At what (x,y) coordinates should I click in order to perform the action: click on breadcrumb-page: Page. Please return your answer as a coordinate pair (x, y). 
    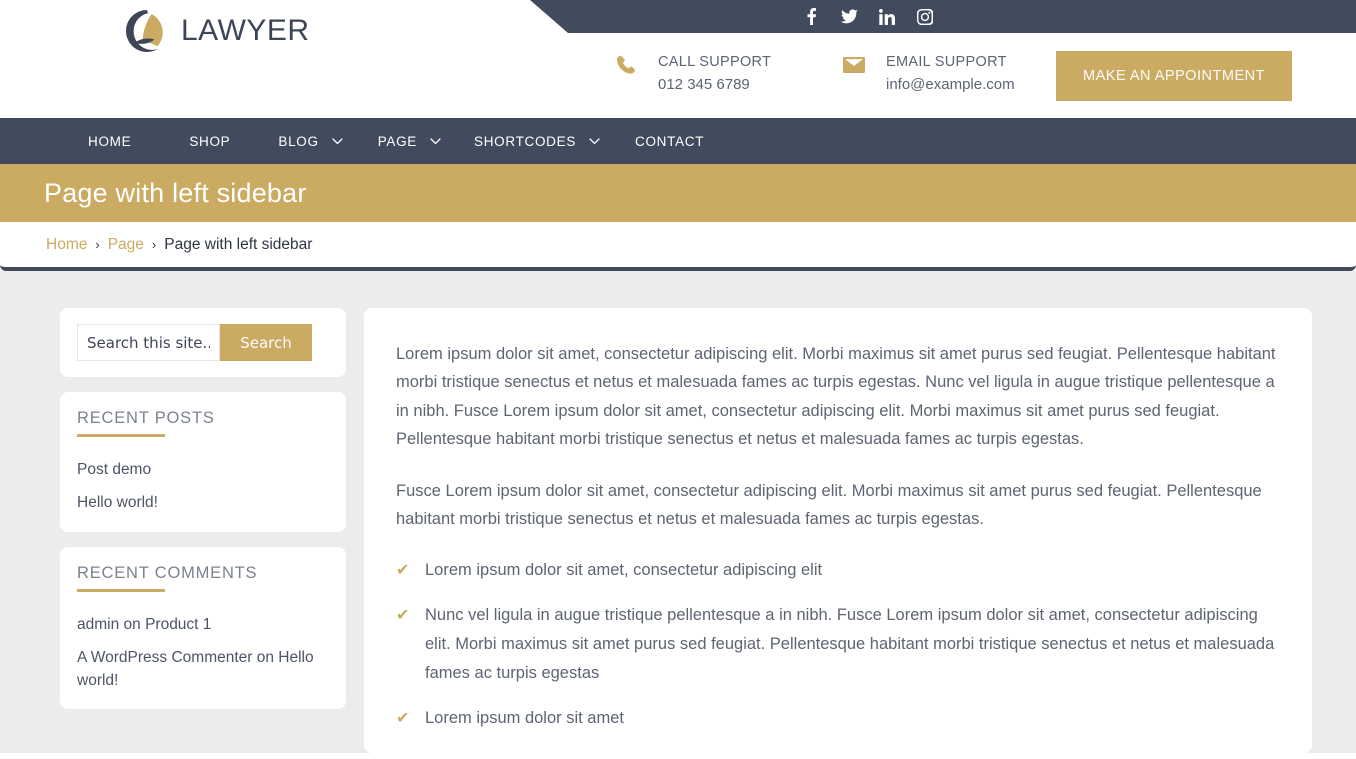
    Looking at the image, I should click on (126, 245).